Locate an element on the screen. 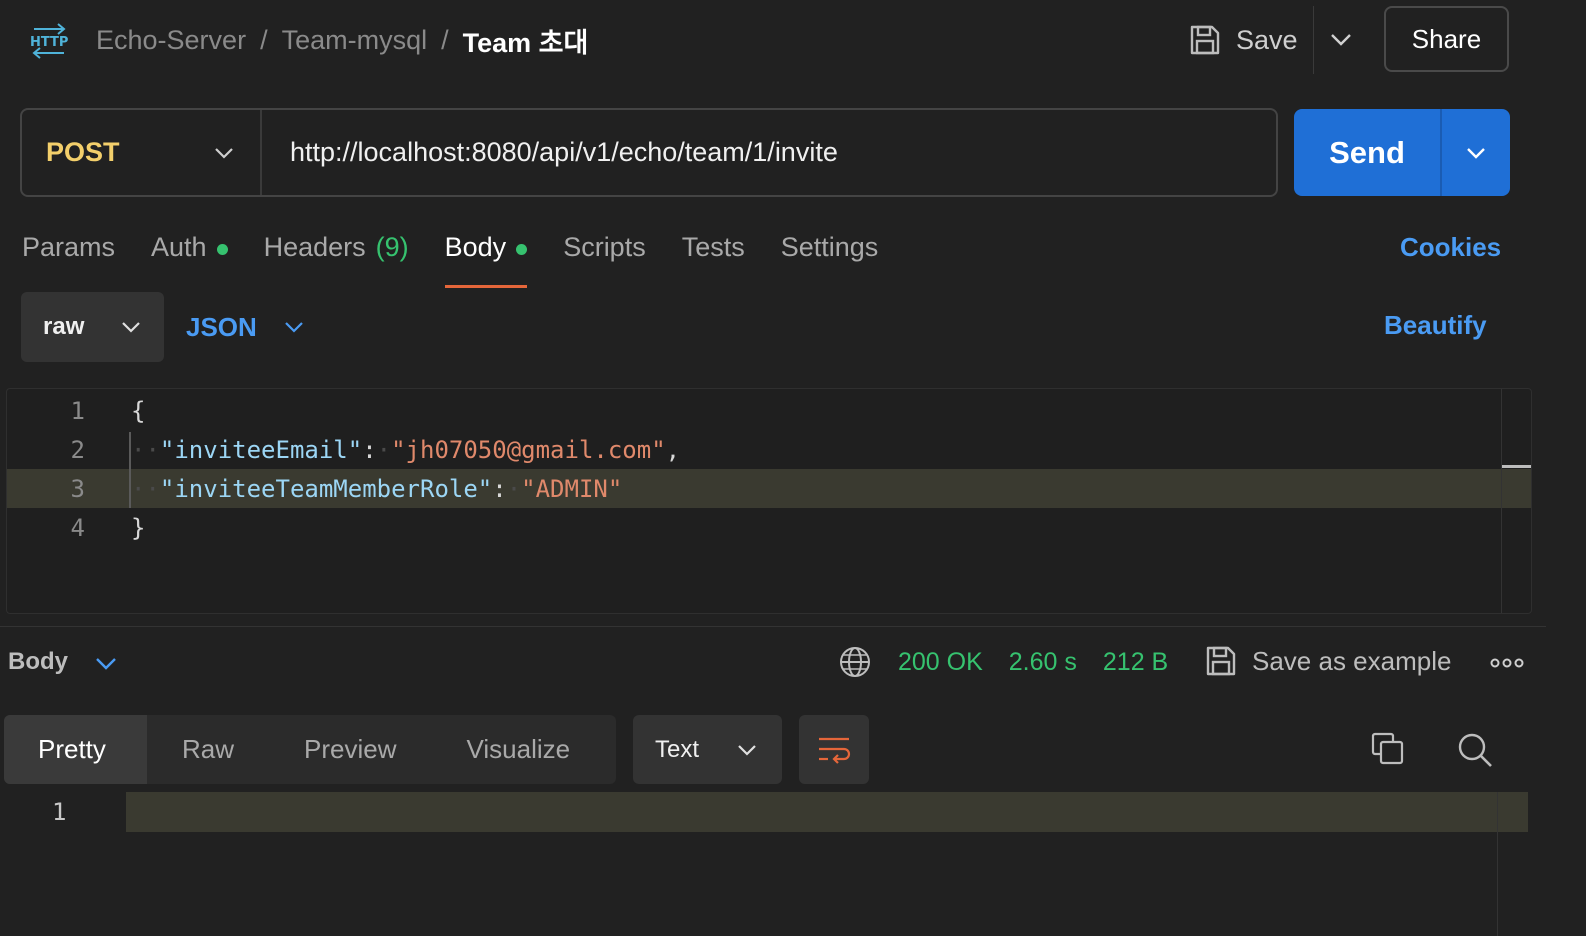  response-time: 2.60 s is located at coordinates (1043, 662).